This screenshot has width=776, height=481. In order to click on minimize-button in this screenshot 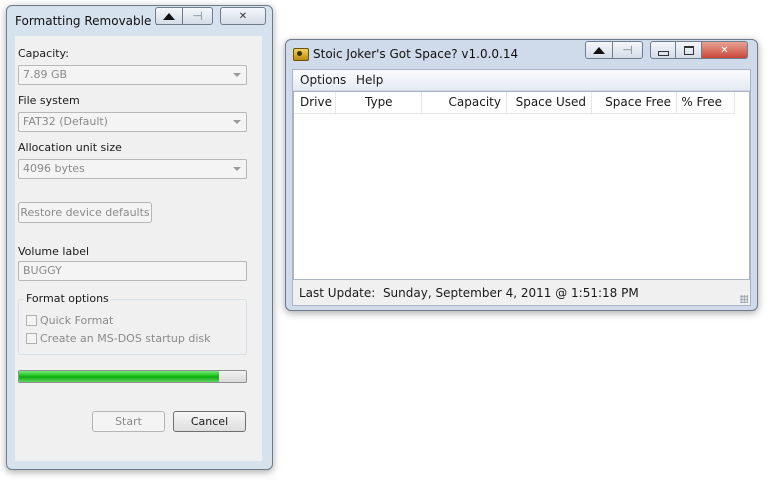, I will do `click(663, 50)`.